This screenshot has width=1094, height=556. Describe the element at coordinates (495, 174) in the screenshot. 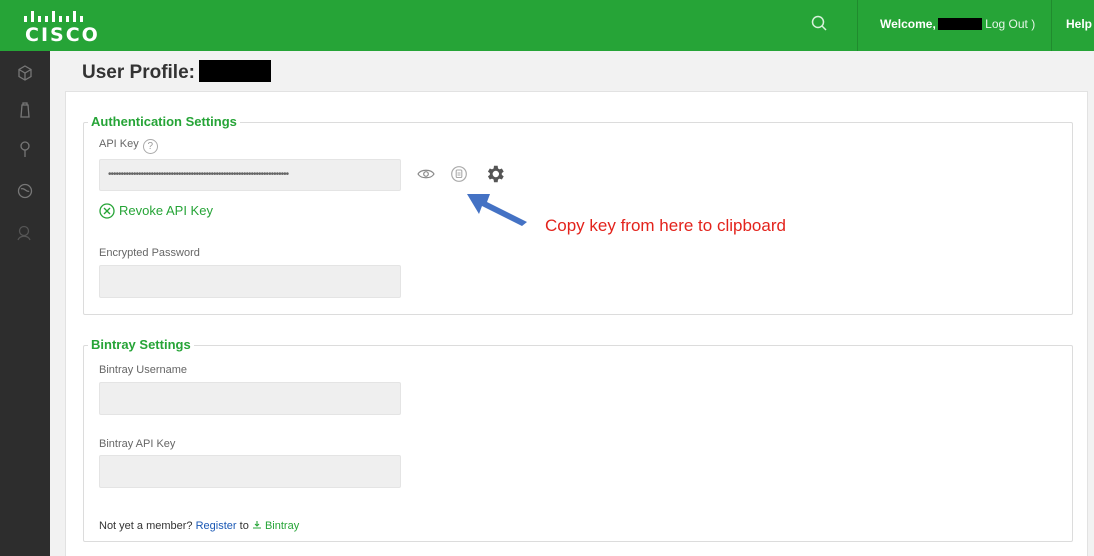

I see `gear-icon` at that location.